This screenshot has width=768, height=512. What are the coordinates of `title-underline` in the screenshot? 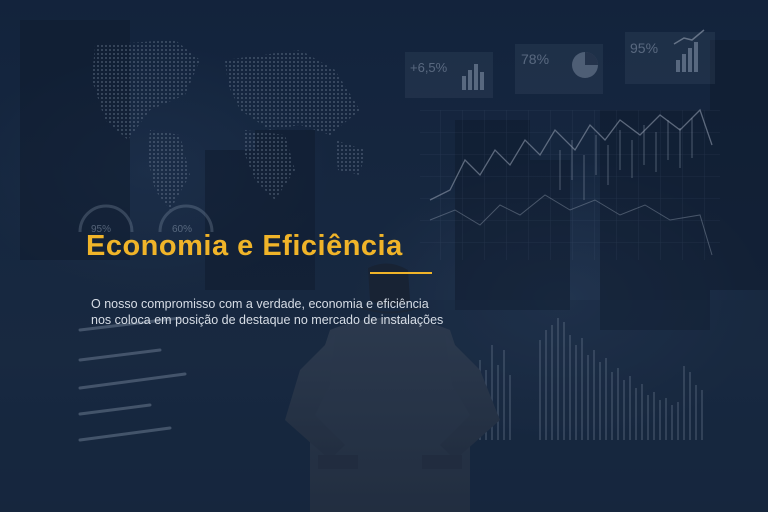 It's located at (401, 273).